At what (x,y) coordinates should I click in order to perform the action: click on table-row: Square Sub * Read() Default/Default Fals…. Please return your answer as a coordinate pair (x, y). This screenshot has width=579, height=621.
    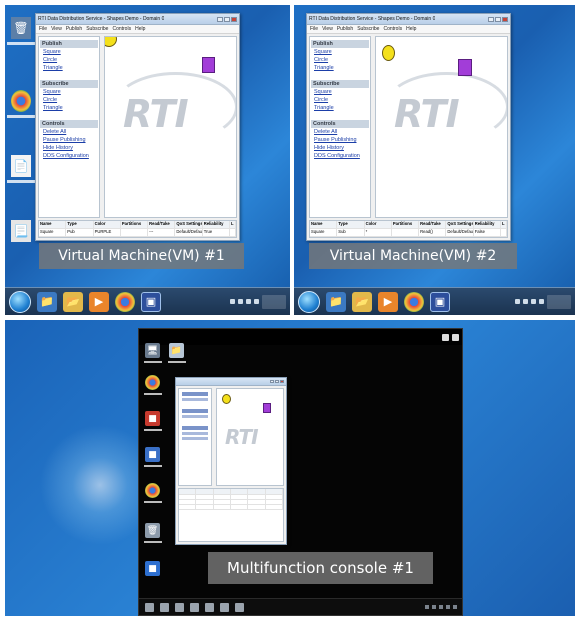
    Looking at the image, I should click on (408, 233).